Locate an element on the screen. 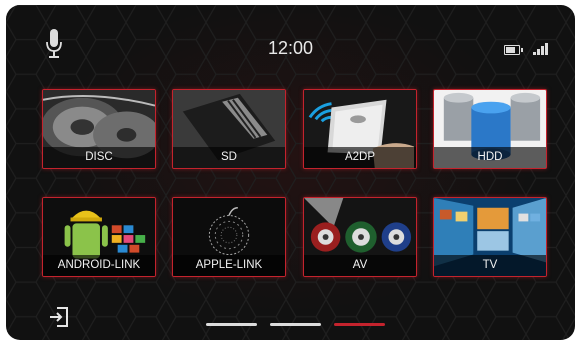 The width and height of the screenshot is (581, 345). tile-label: SD is located at coordinates (229, 157).